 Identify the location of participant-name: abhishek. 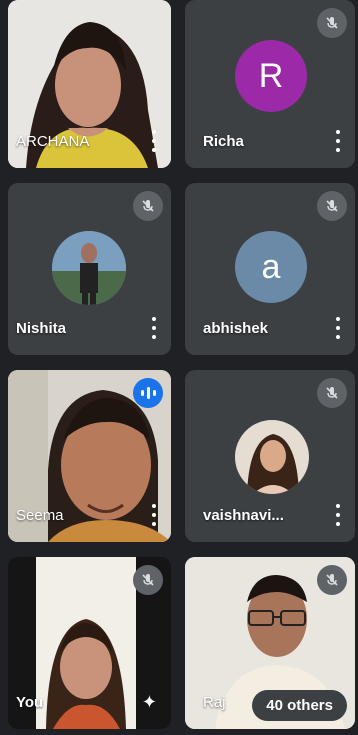
(236, 328).